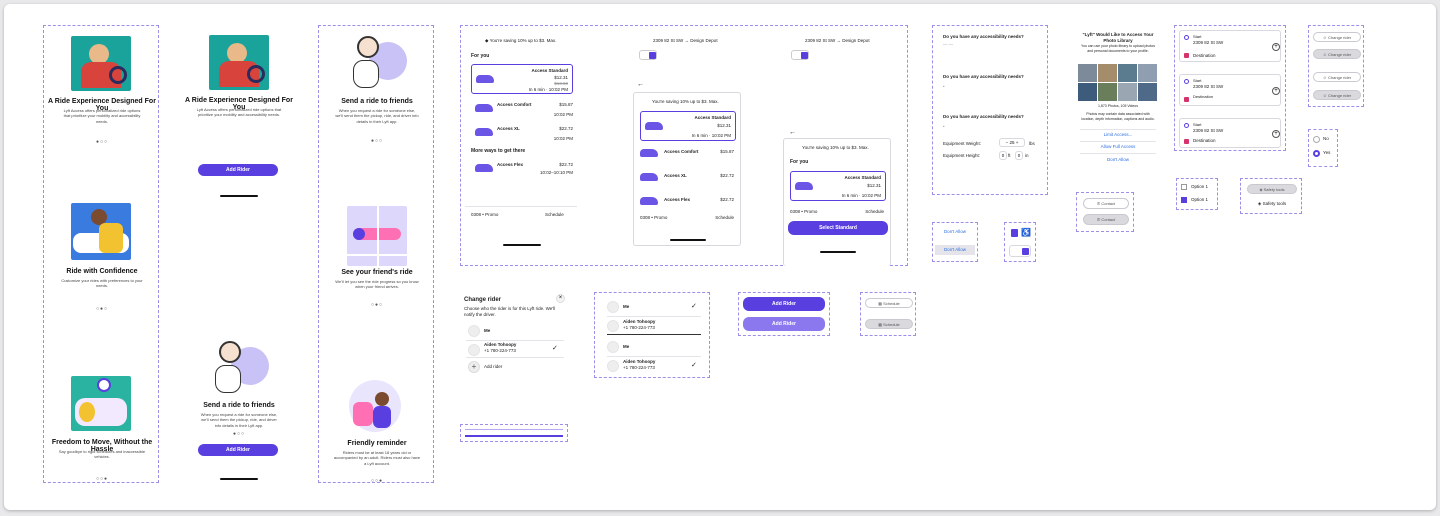 Image resolution: width=1440 pixels, height=516 pixels. Describe the element at coordinates (1106, 203) in the screenshot. I see `contact-button: ✆ Contact` at that location.